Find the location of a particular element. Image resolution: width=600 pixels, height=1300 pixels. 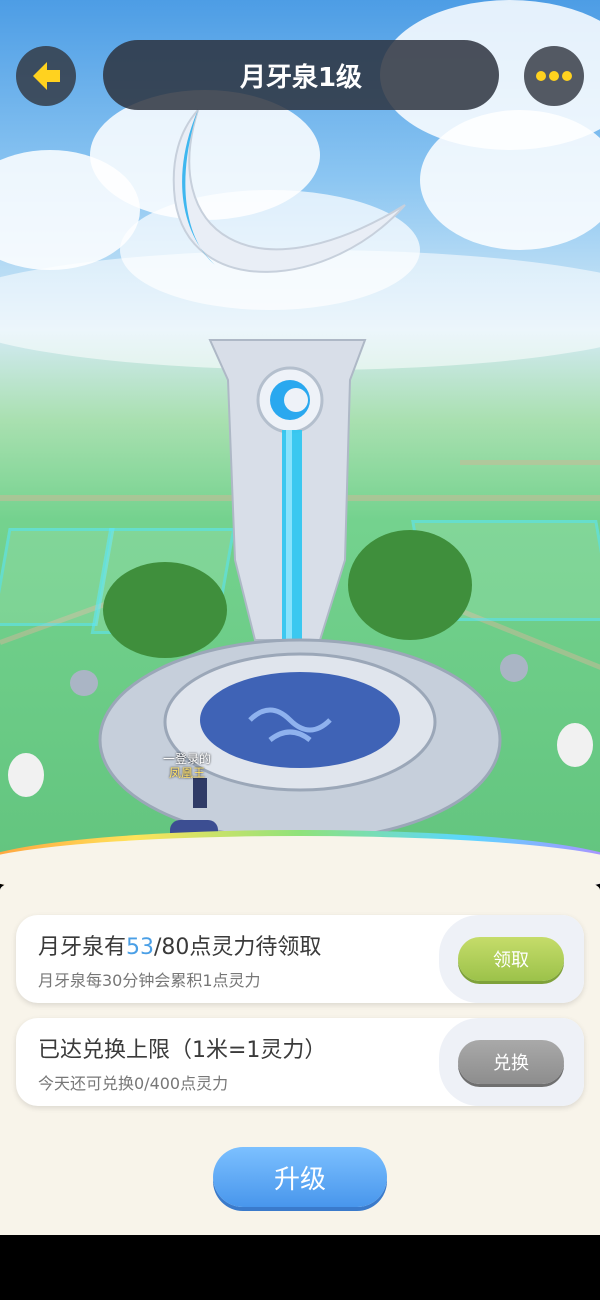

bottom-bar is located at coordinates (300, 1267).